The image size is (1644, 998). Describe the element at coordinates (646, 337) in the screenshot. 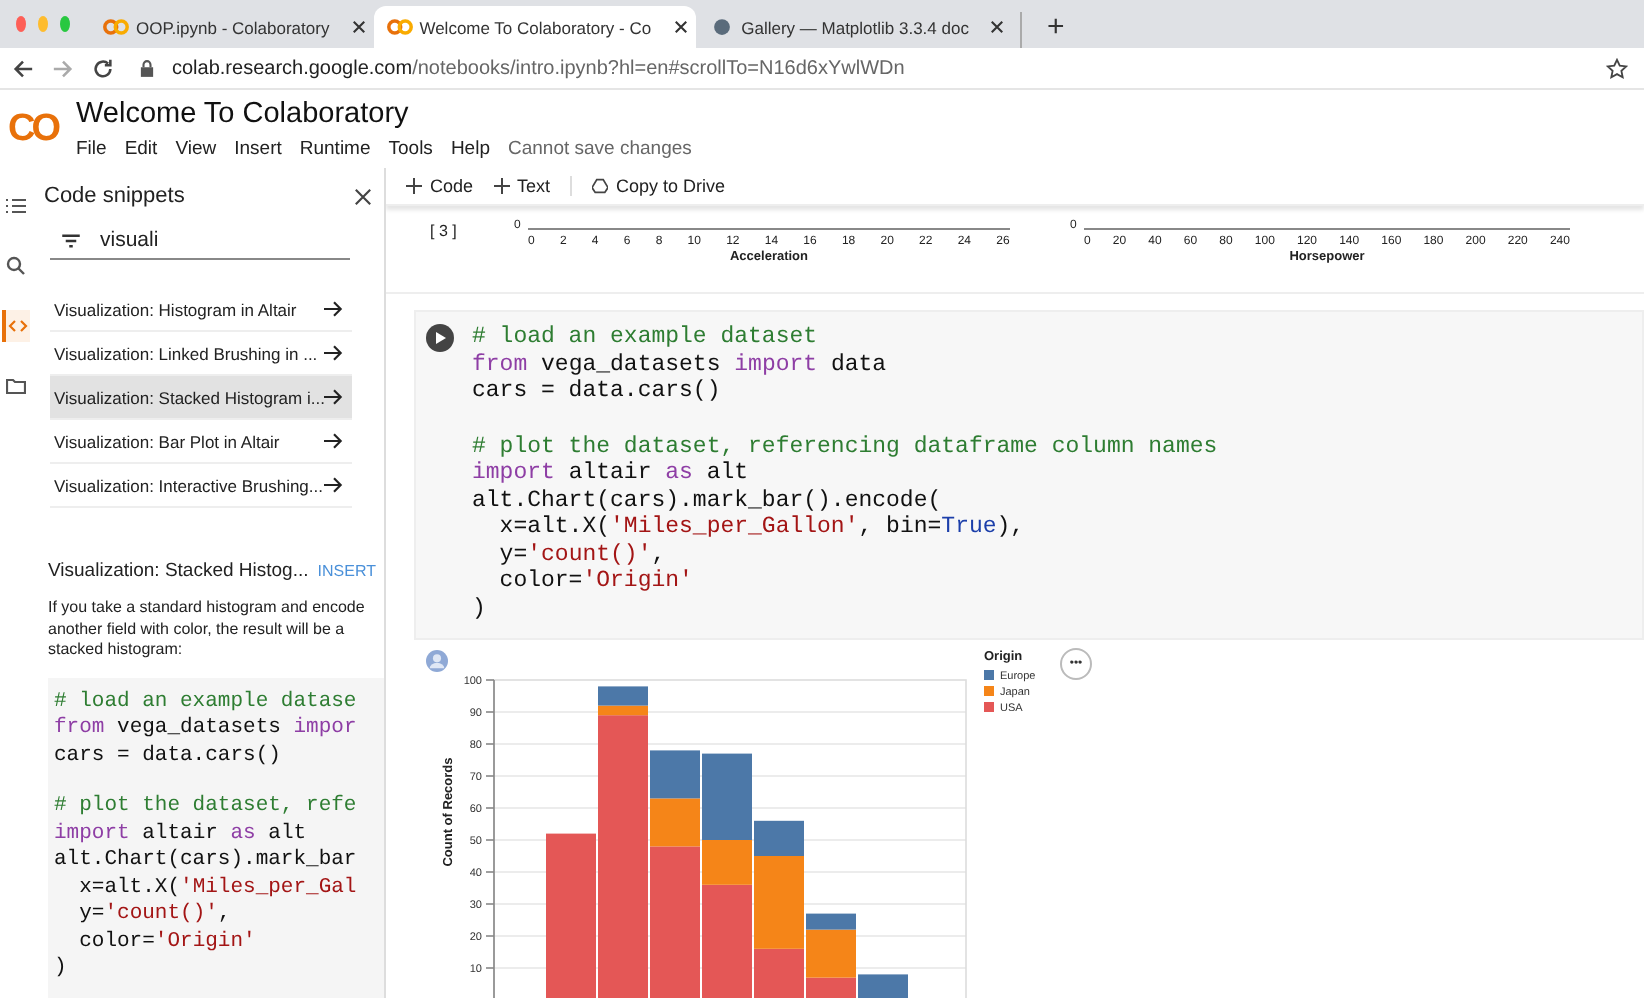

I see `code-line: # load an example dataset` at that location.